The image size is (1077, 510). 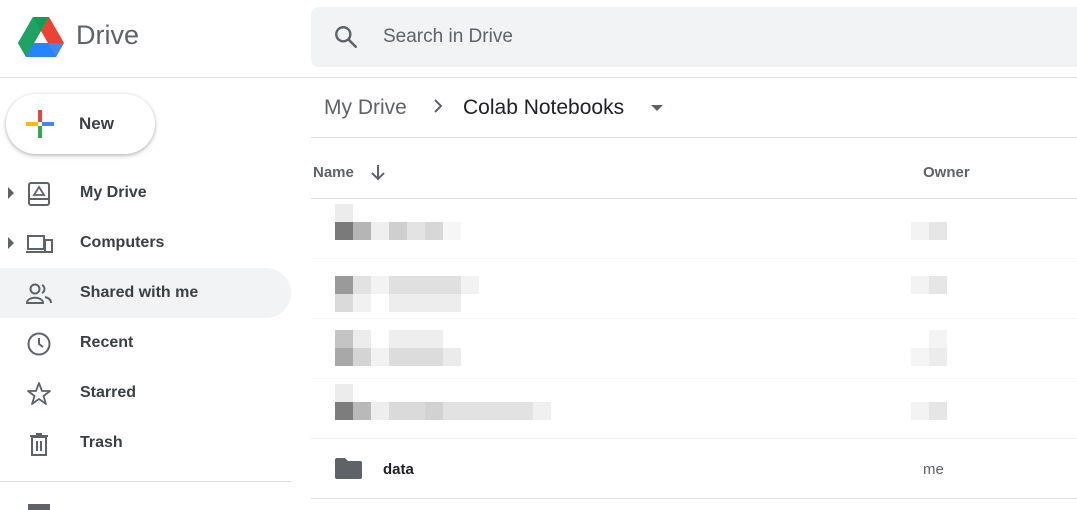 I want to click on sidebar-item-trash: Trash, so click(x=145, y=443).